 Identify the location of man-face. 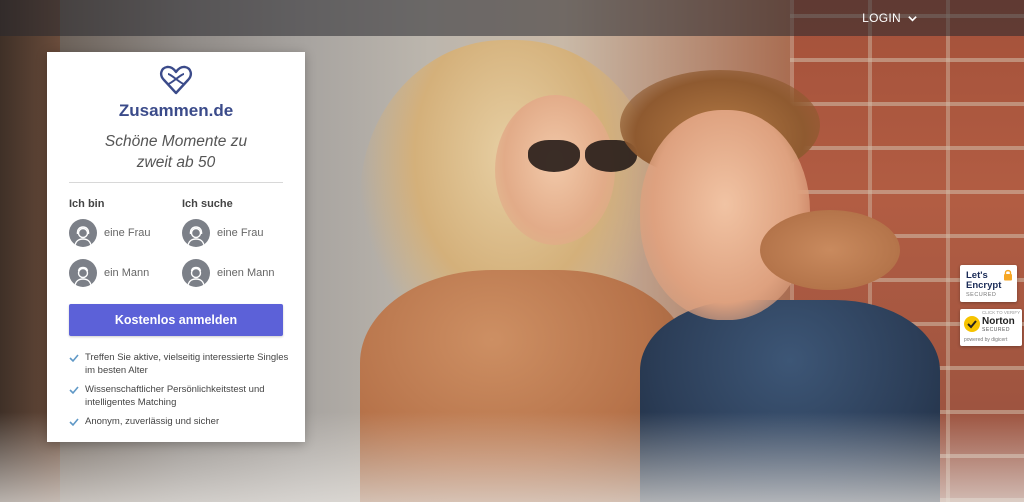
(725, 215).